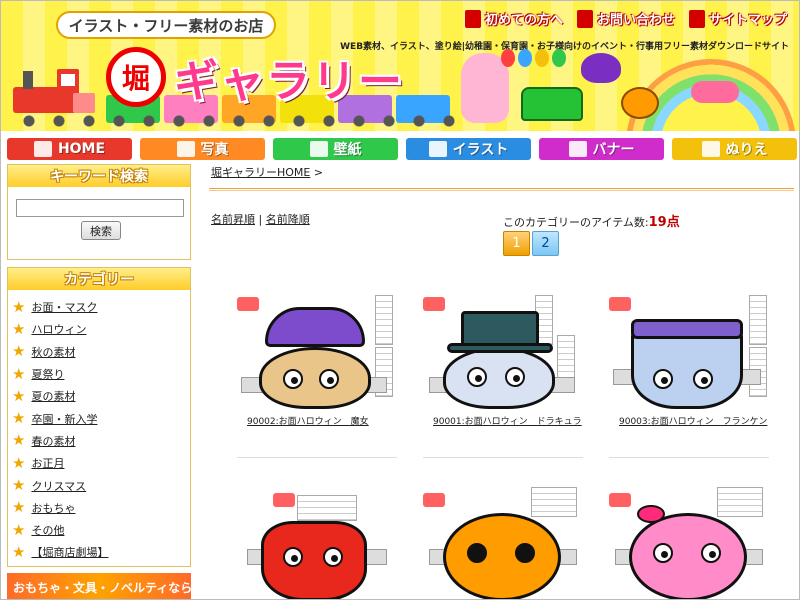  What do you see at coordinates (202, 149) in the screenshot?
I see `nav-photo: 写真` at bounding box center [202, 149].